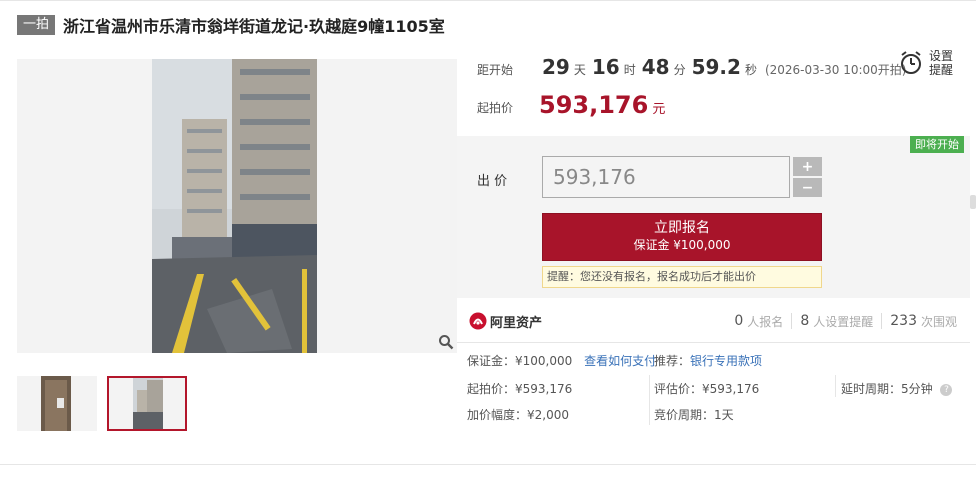 The image size is (976, 480). I want to click on bid-cycle-info: 竞价周期：1天, so click(694, 414).